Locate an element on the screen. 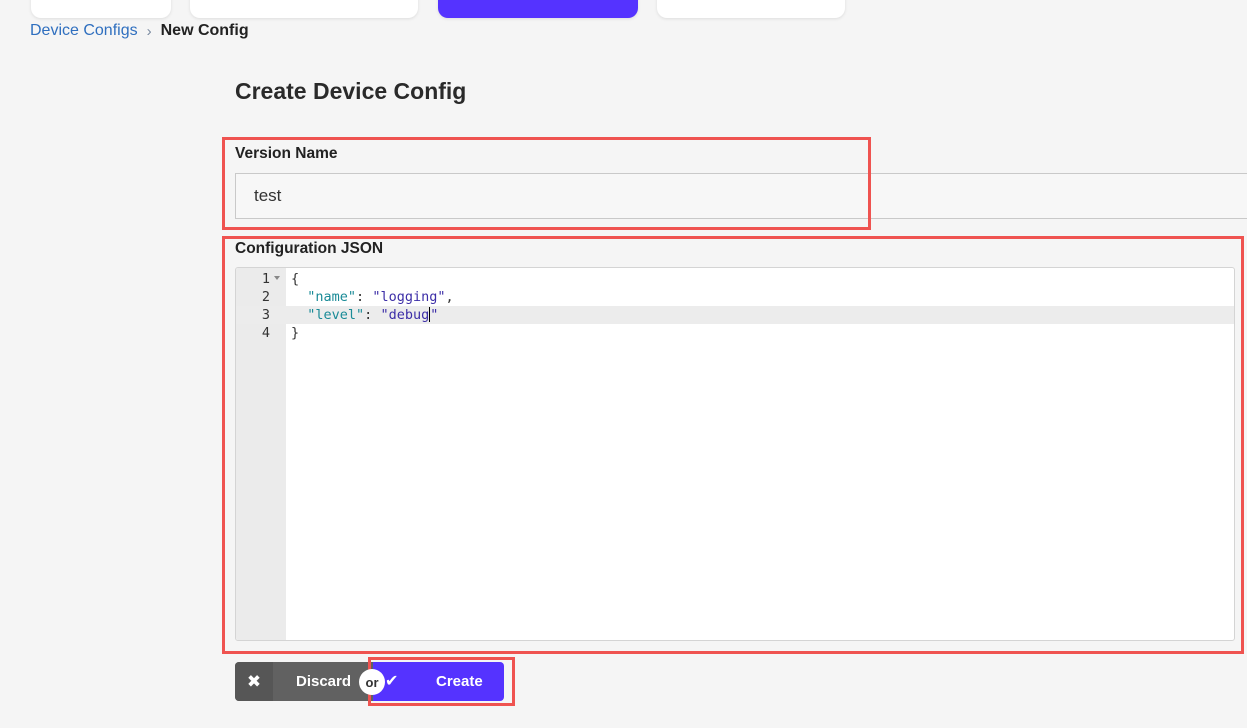 Image resolution: width=1247 pixels, height=728 pixels. page-title: Create Device Config is located at coordinates (351, 91).